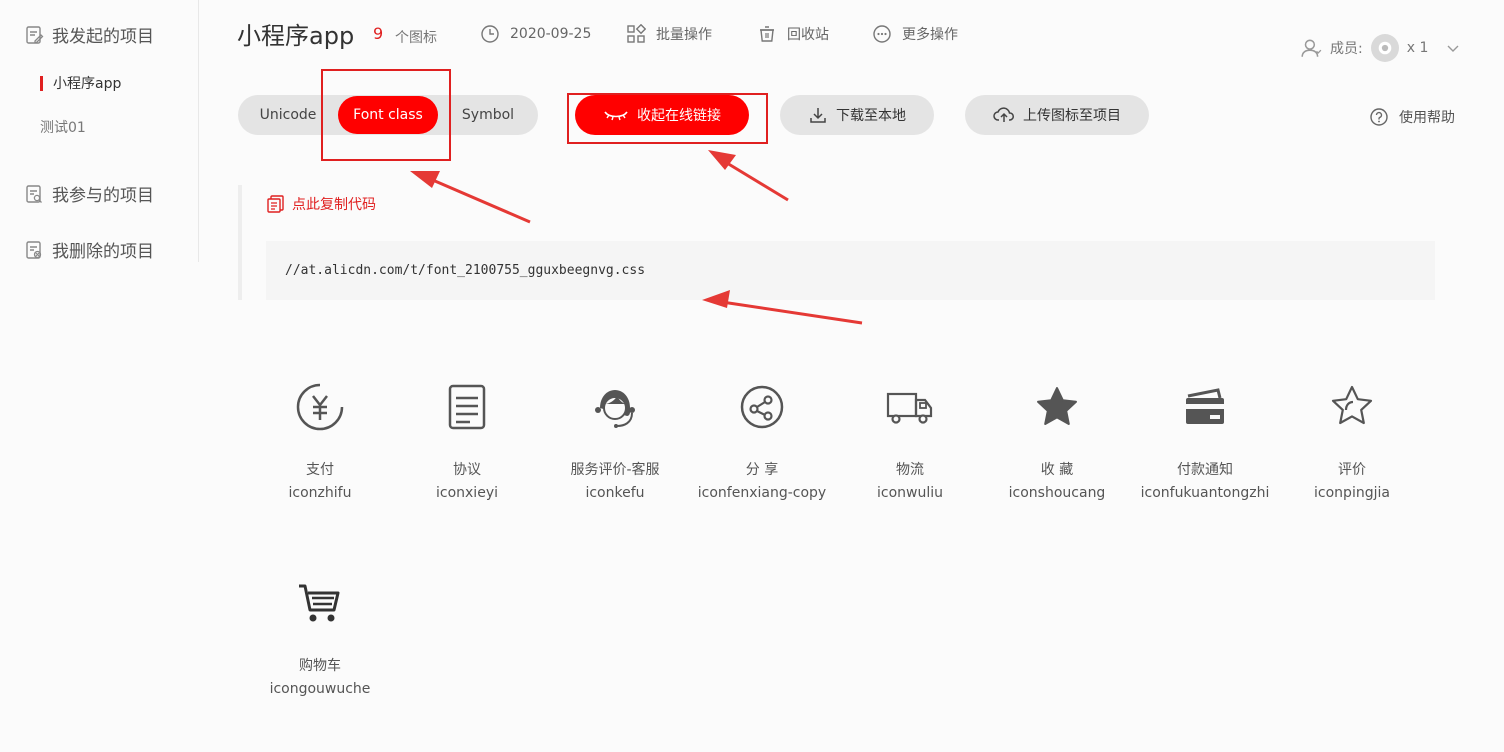 This screenshot has width=1504, height=752. Describe the element at coordinates (808, 35) in the screenshot. I see `recycle-bin-label: 回收站` at that location.